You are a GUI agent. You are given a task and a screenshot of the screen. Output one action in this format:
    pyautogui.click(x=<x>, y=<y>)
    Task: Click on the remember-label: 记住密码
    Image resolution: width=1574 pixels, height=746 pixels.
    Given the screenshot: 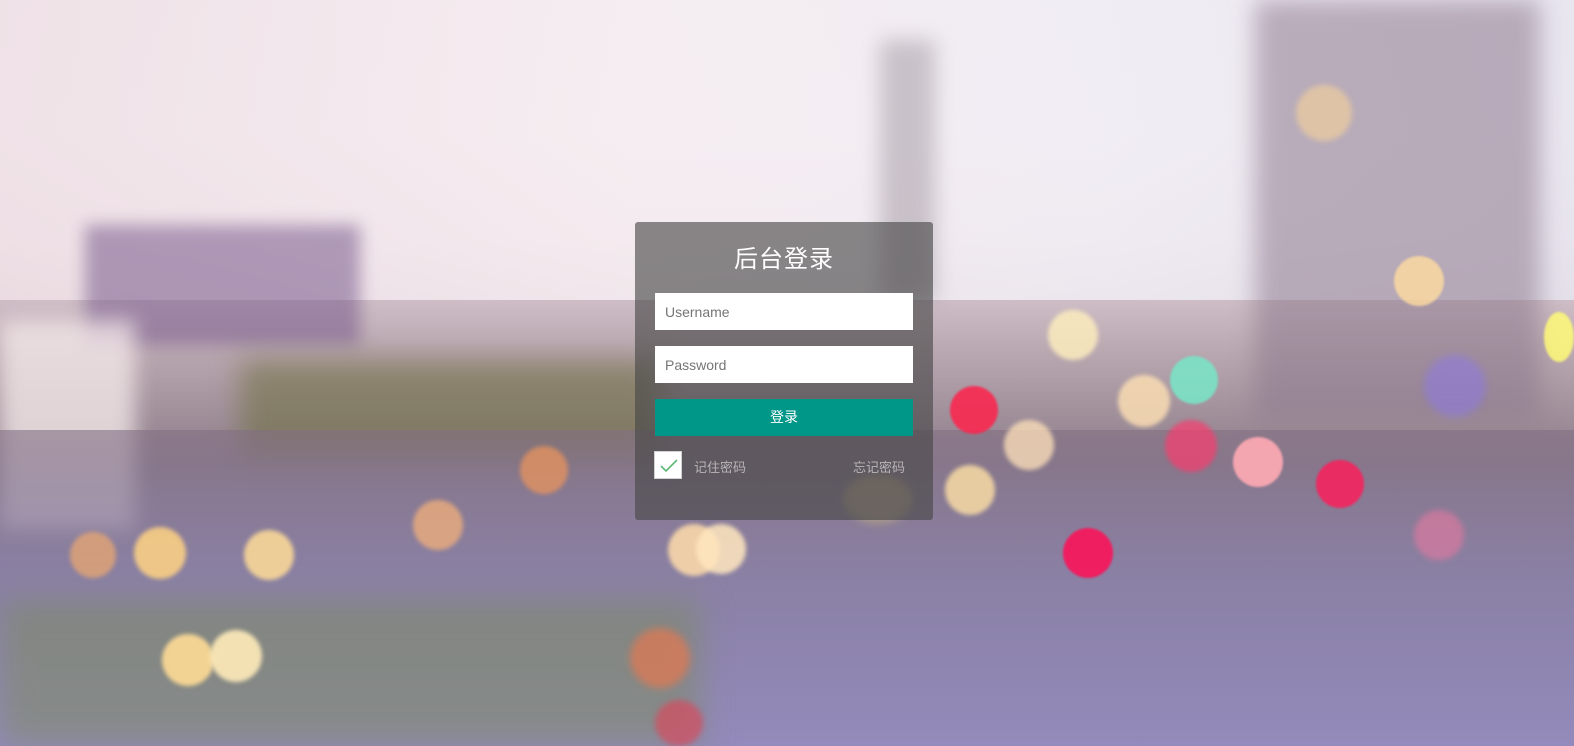 What is the action you would take?
    pyautogui.click(x=720, y=468)
    